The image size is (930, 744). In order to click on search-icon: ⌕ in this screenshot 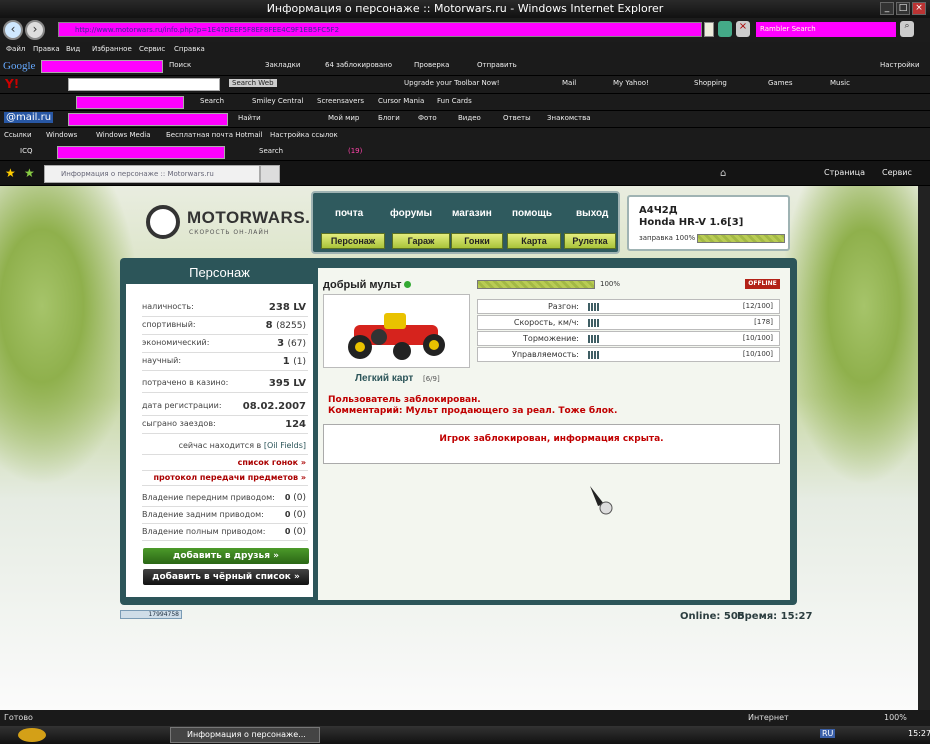, I will do `click(907, 29)`.